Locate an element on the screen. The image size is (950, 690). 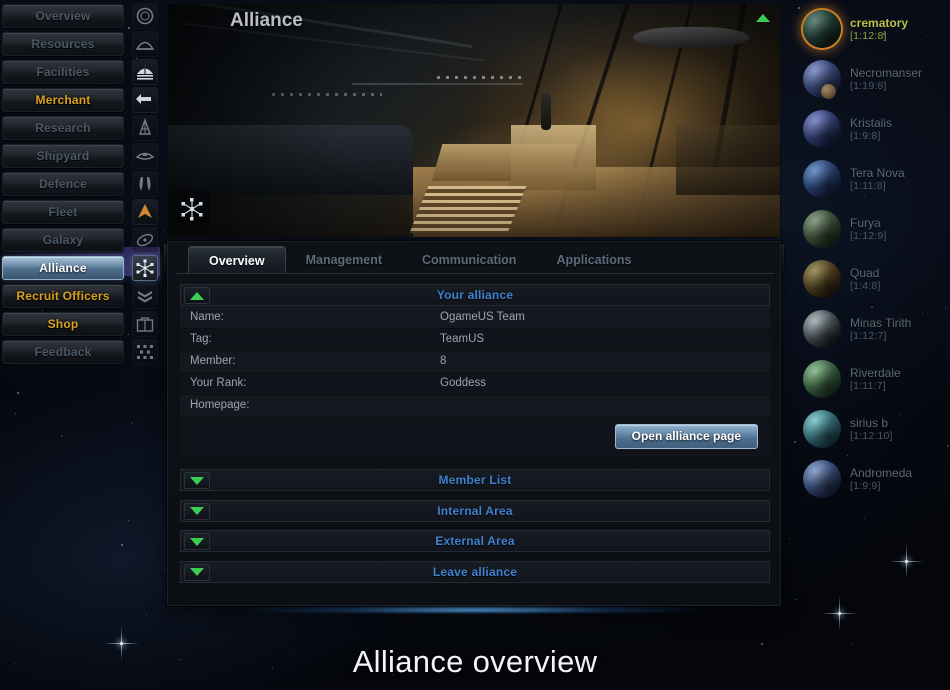
sidebar-item-shipyard: Shipyard is located at coordinates (63, 156).